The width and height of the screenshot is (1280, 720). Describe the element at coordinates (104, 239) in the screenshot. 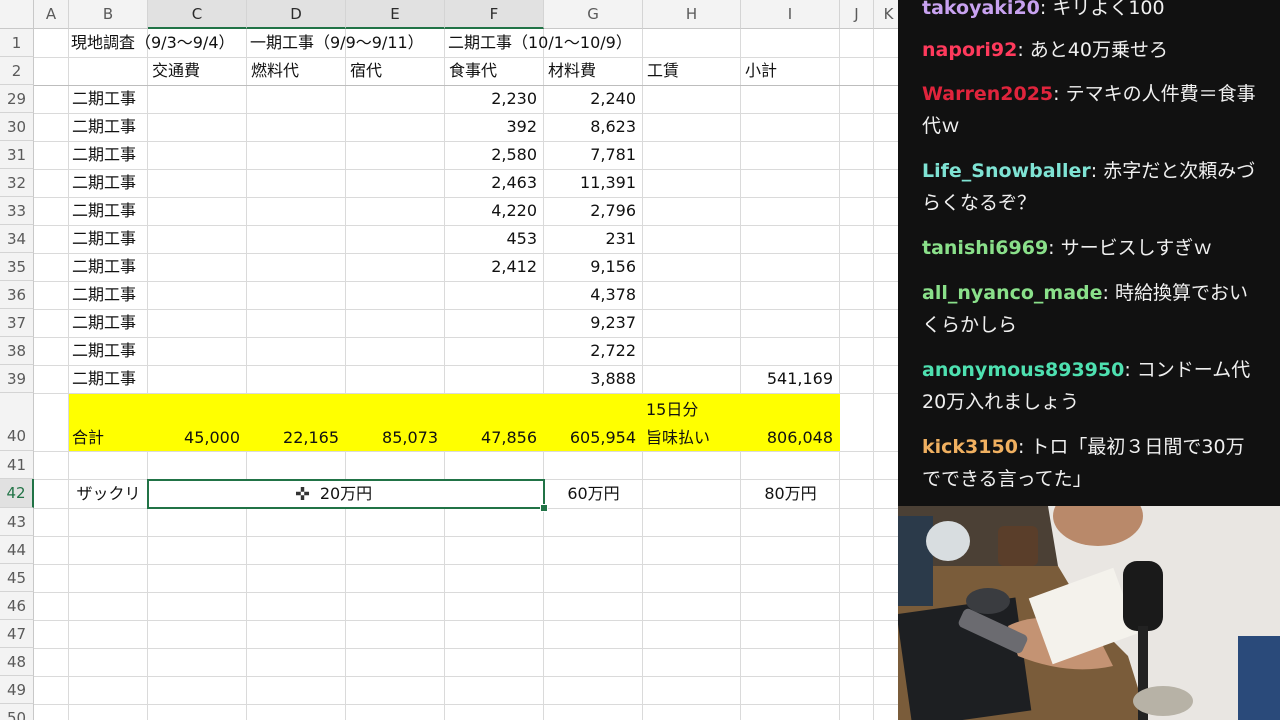

I see `cell-b34: 二期工事` at that location.